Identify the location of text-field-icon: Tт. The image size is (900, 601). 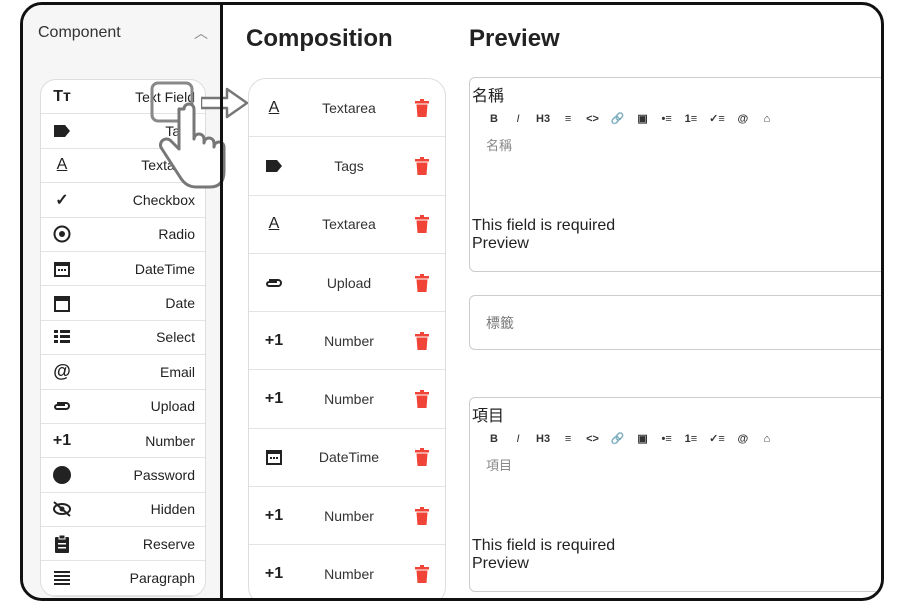
(62, 96).